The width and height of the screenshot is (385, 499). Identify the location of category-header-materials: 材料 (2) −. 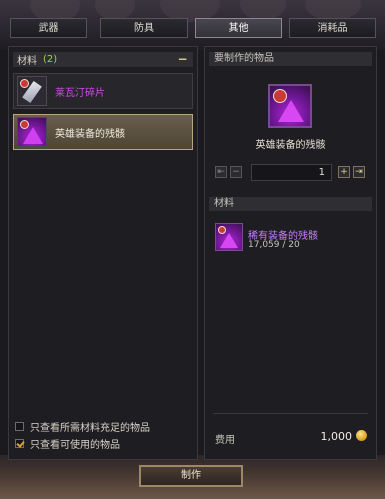
(103, 59).